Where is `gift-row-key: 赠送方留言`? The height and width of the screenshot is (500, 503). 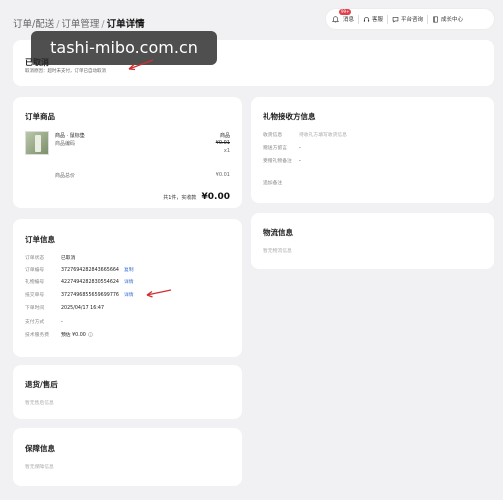
gift-row-key: 赠送方留言 is located at coordinates (275, 148).